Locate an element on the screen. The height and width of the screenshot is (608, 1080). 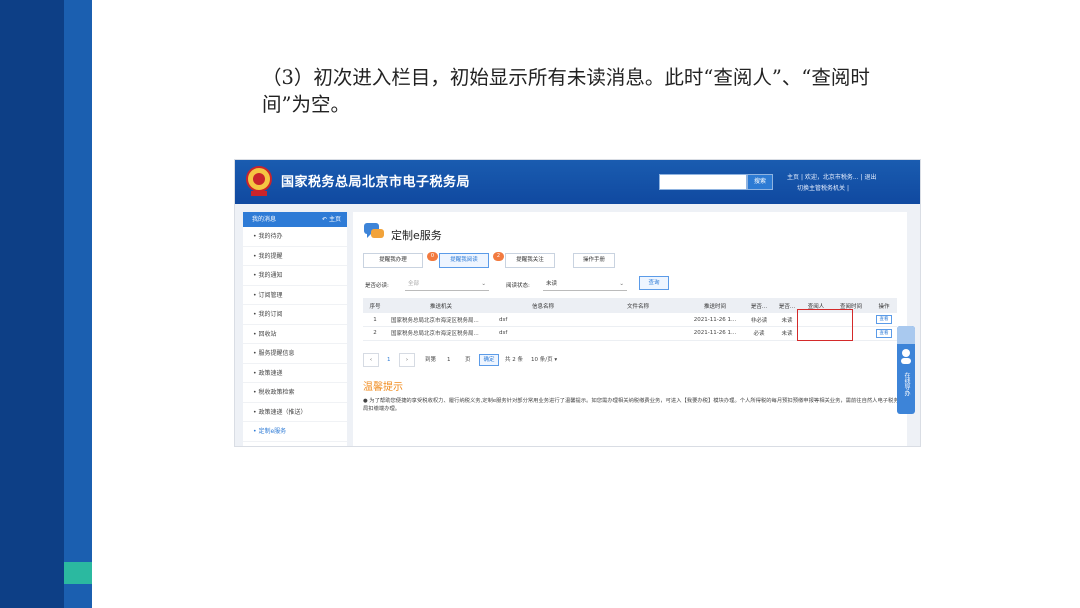
current-page: 1 is located at coordinates (389, 360).